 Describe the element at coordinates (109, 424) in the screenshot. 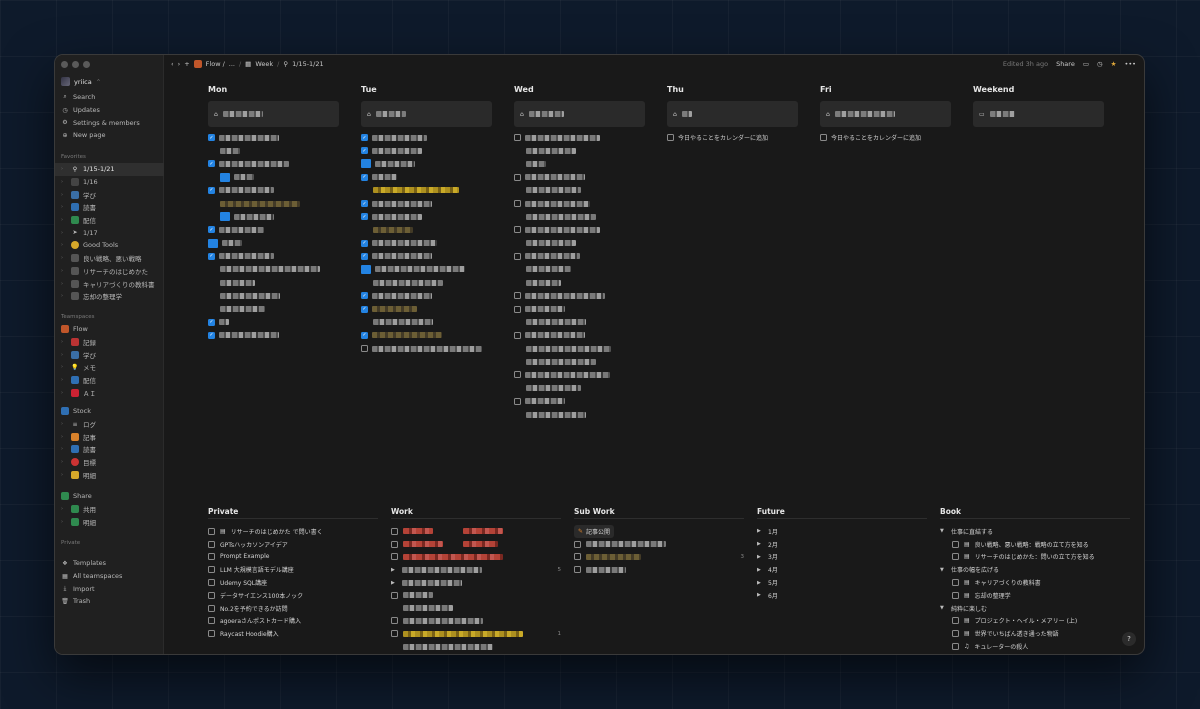

I see `sidebar-item-log: › ≡ ログ` at that location.